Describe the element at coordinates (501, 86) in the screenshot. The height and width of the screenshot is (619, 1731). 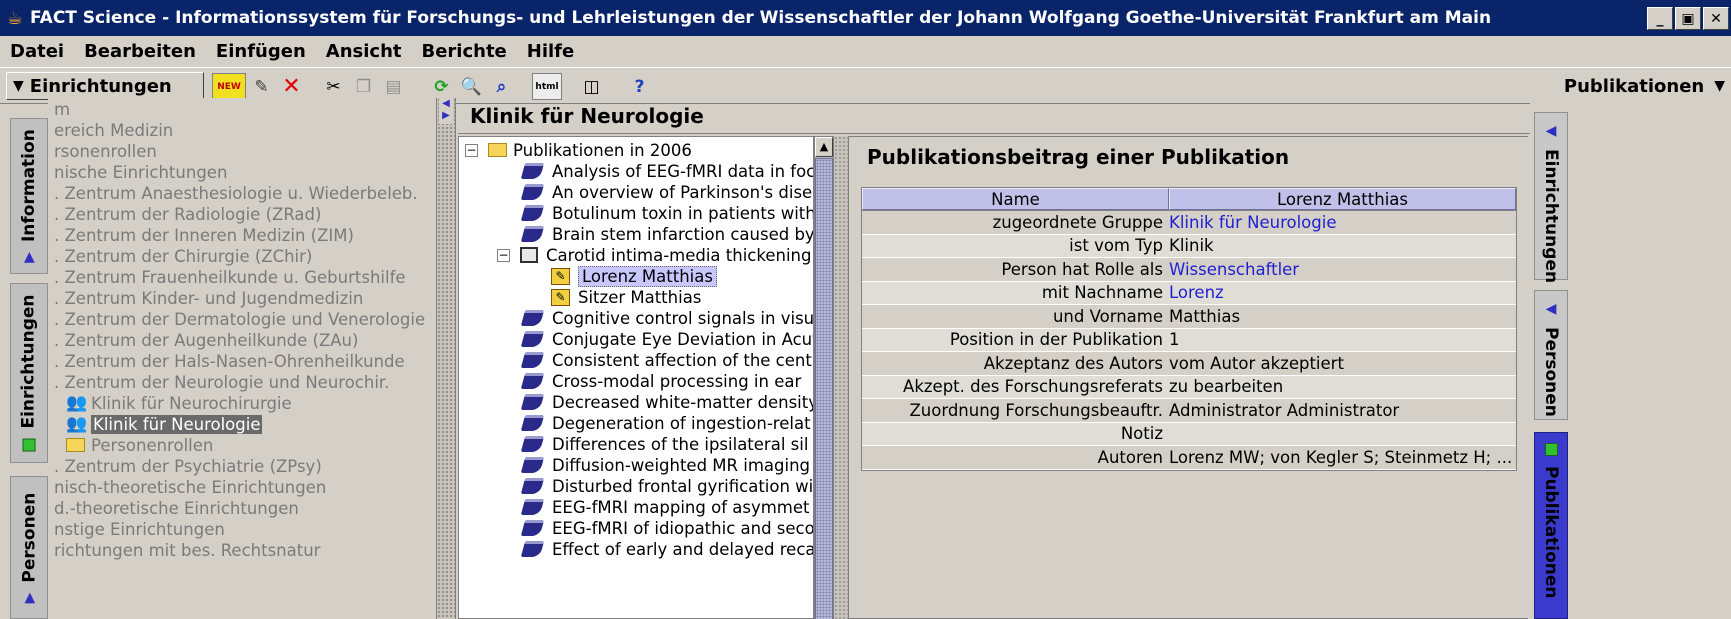
I see `advanced-search-icon: ⌕` at that location.